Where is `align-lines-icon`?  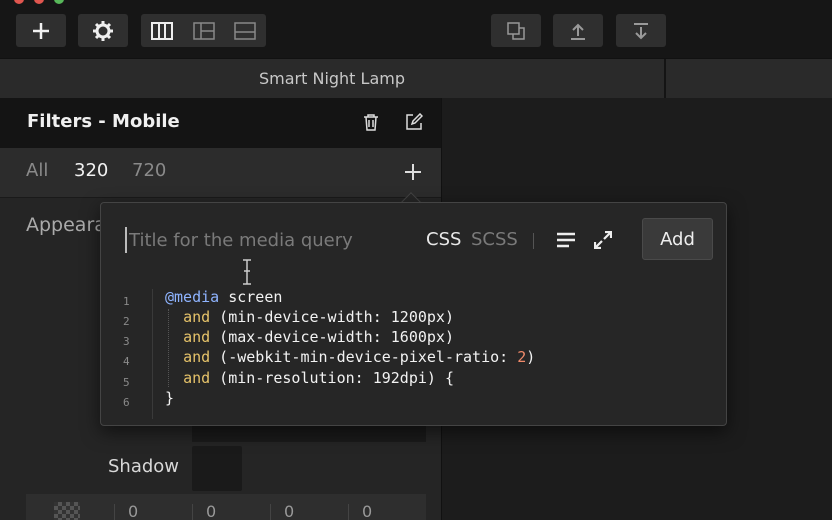
align-lines-icon is located at coordinates (566, 240).